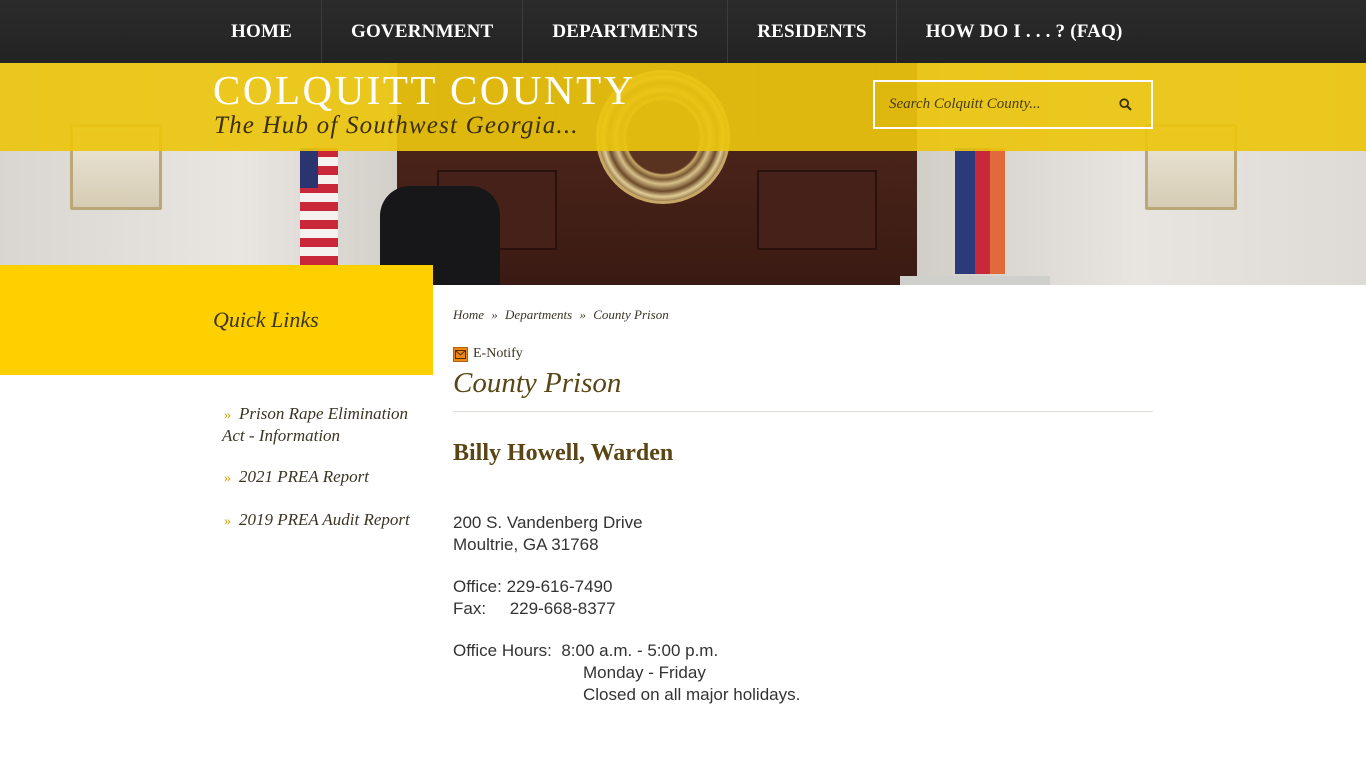 This screenshot has height=768, width=1366. Describe the element at coordinates (692, 694) in the screenshot. I see `hours-note: Closed on all major holidays.` at that location.